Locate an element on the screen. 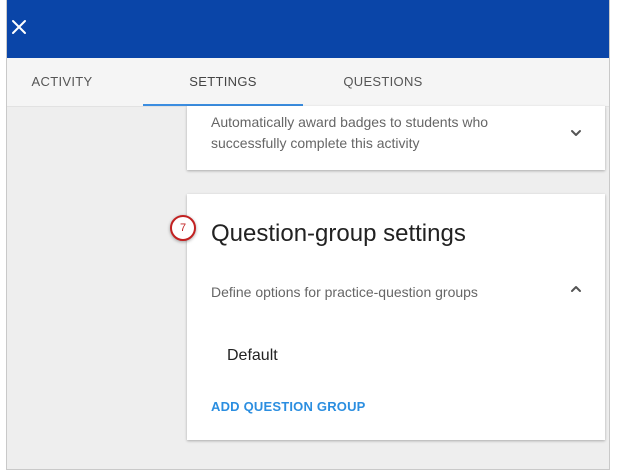 Image resolution: width=618 pixels, height=474 pixels. add-question-group-button: ADD QUESTION GROUP is located at coordinates (288, 406).